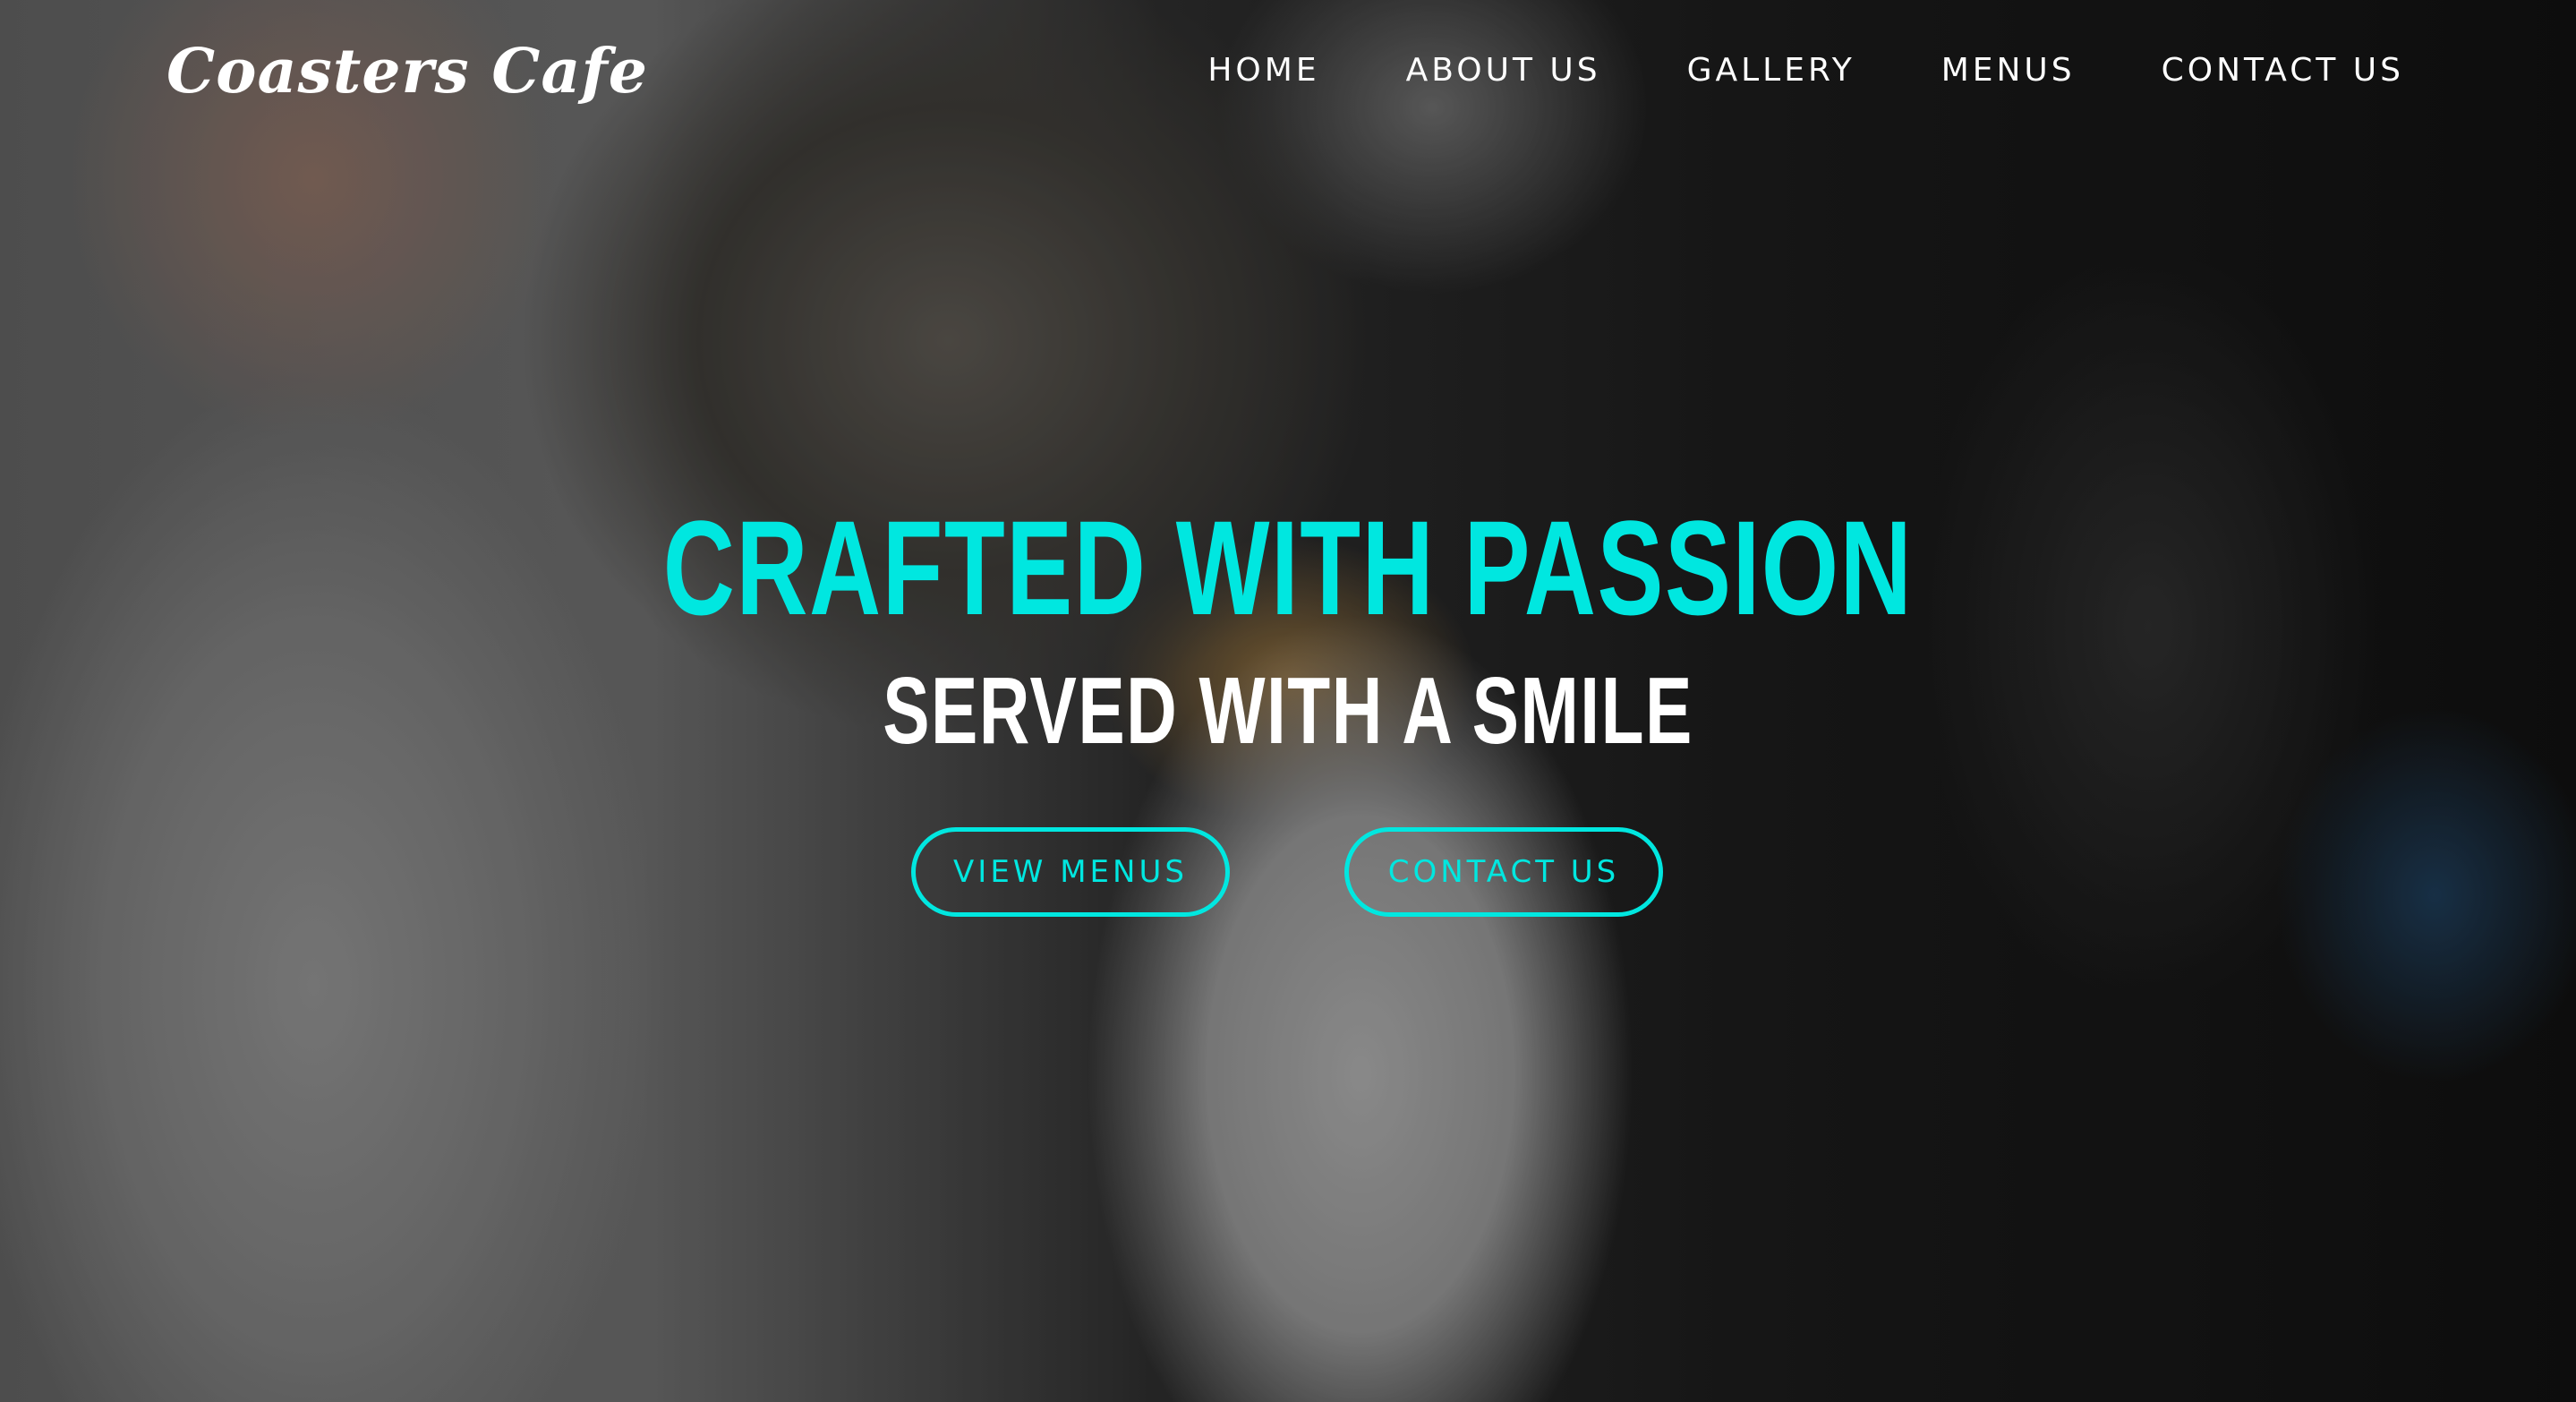 This screenshot has height=1402, width=2576. What do you see at coordinates (1288, 711) in the screenshot?
I see `hero-subheadline: SERVED WITH A SMILE` at bounding box center [1288, 711].